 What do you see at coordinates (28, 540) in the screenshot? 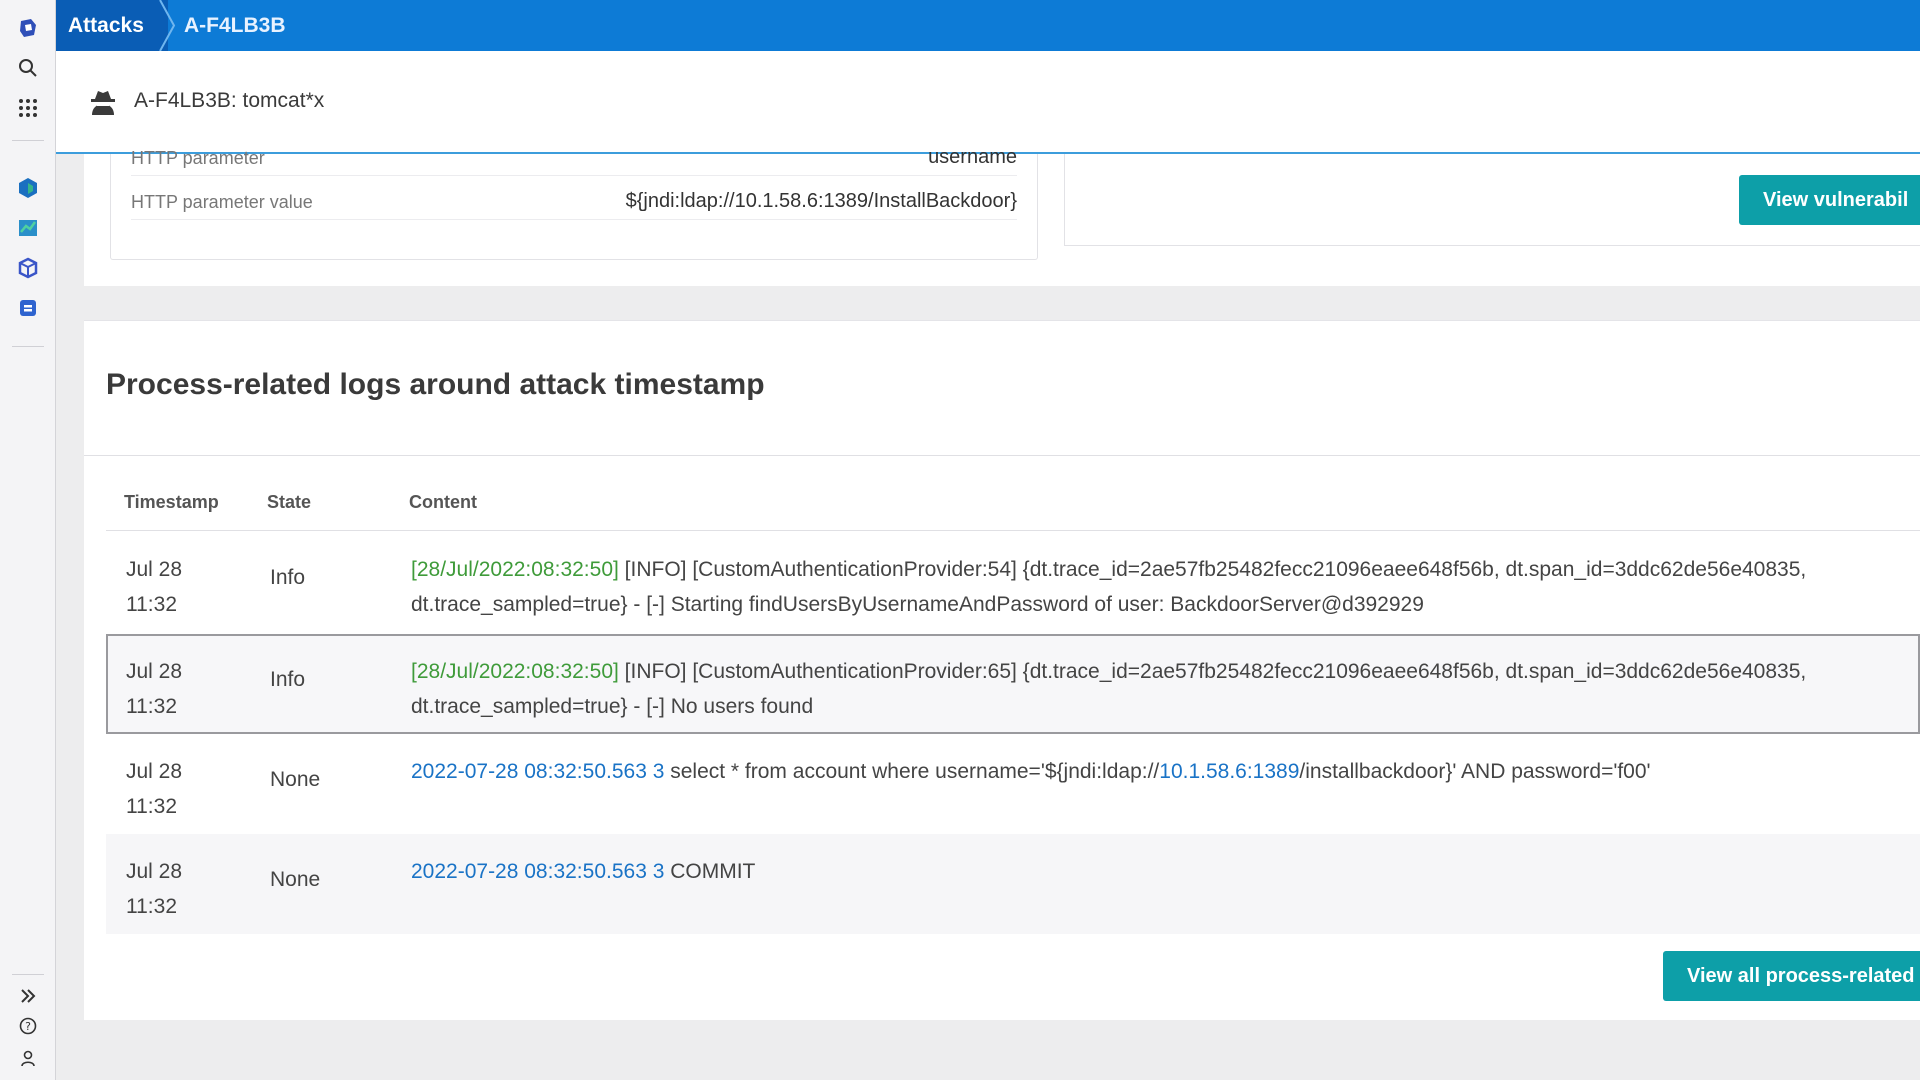
I see `left-nav-rail: ?` at bounding box center [28, 540].